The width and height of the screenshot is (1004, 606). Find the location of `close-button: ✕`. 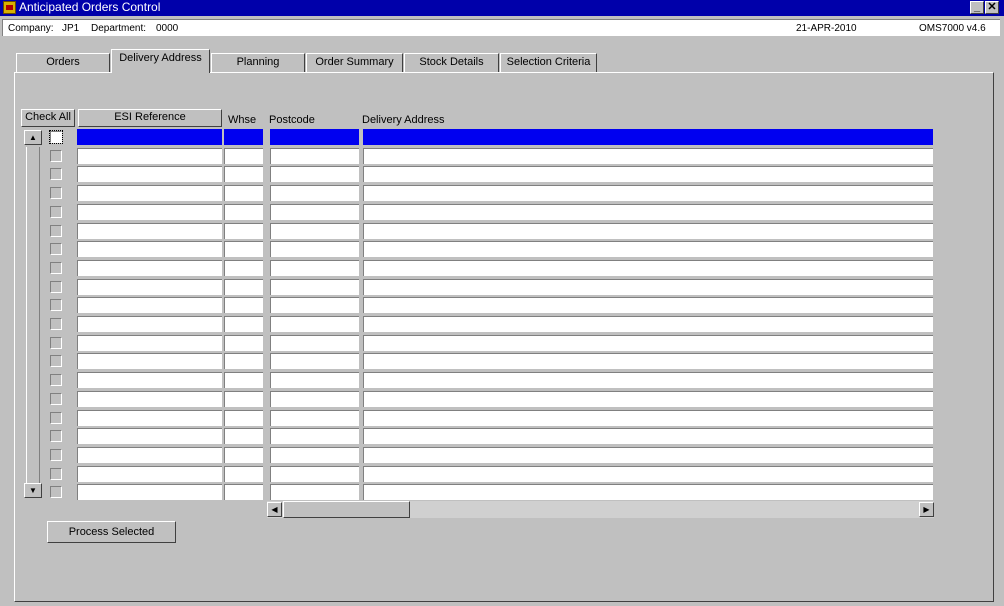

close-button: ✕ is located at coordinates (992, 7).